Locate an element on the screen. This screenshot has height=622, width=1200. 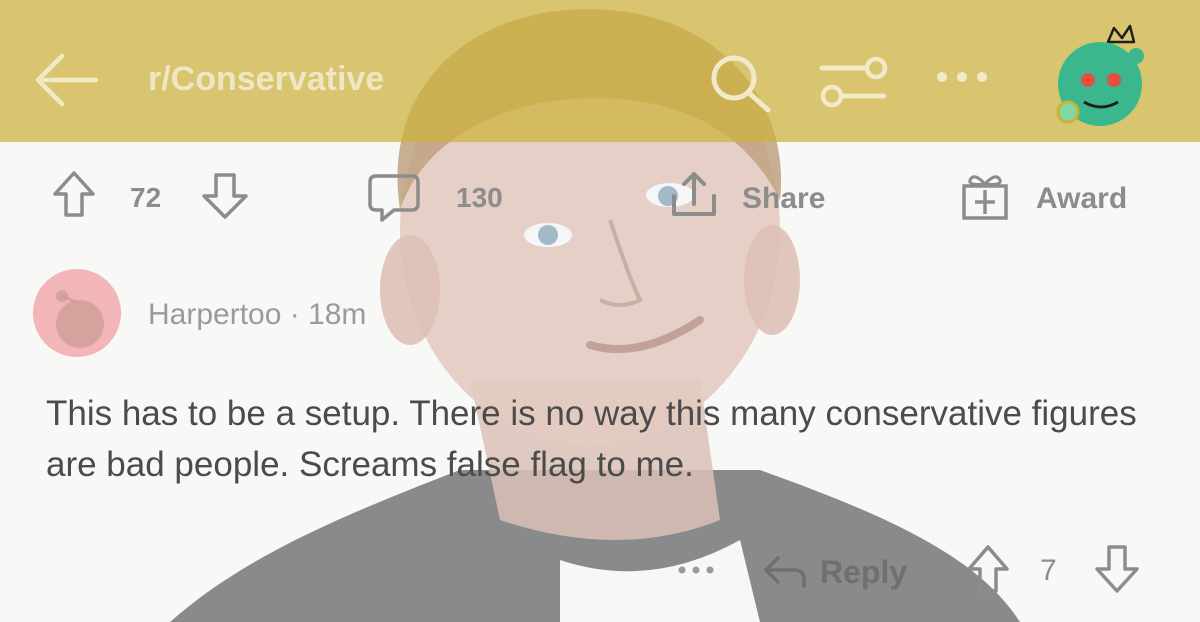
more-dots-icon is located at coordinates (962, 77).